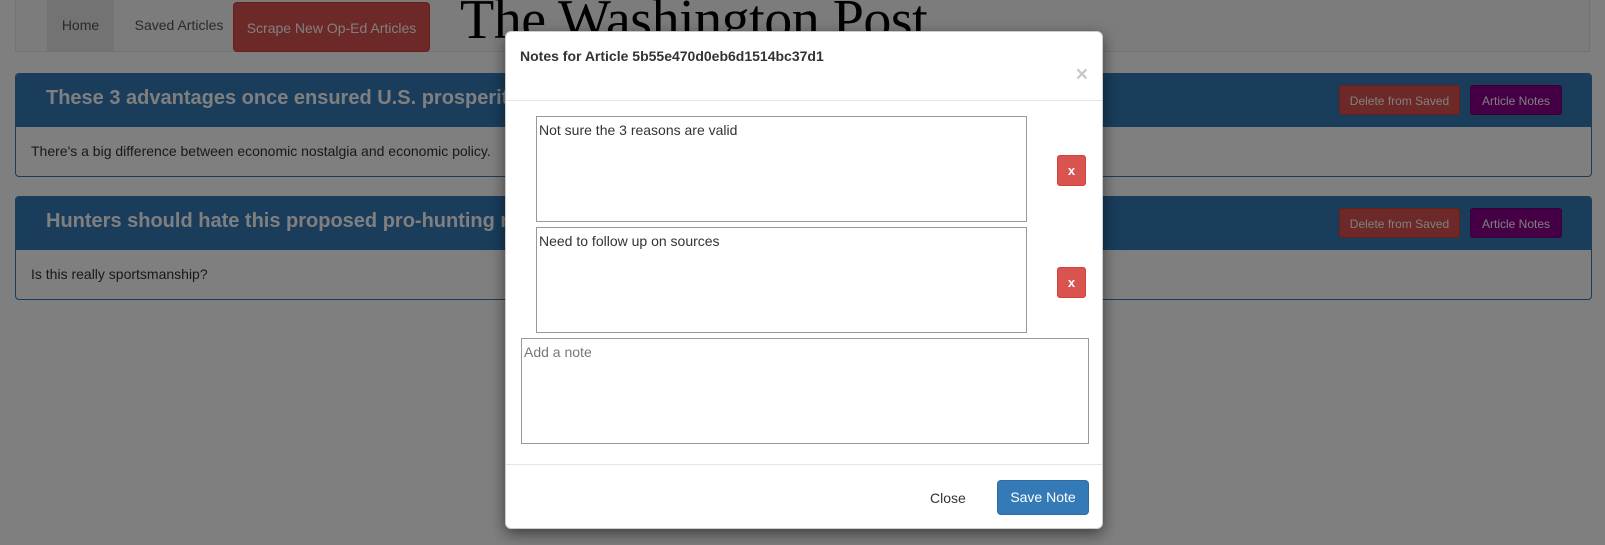  What do you see at coordinates (781, 169) in the screenshot?
I see `saved-note: Not sure the 3 reasons are valid` at bounding box center [781, 169].